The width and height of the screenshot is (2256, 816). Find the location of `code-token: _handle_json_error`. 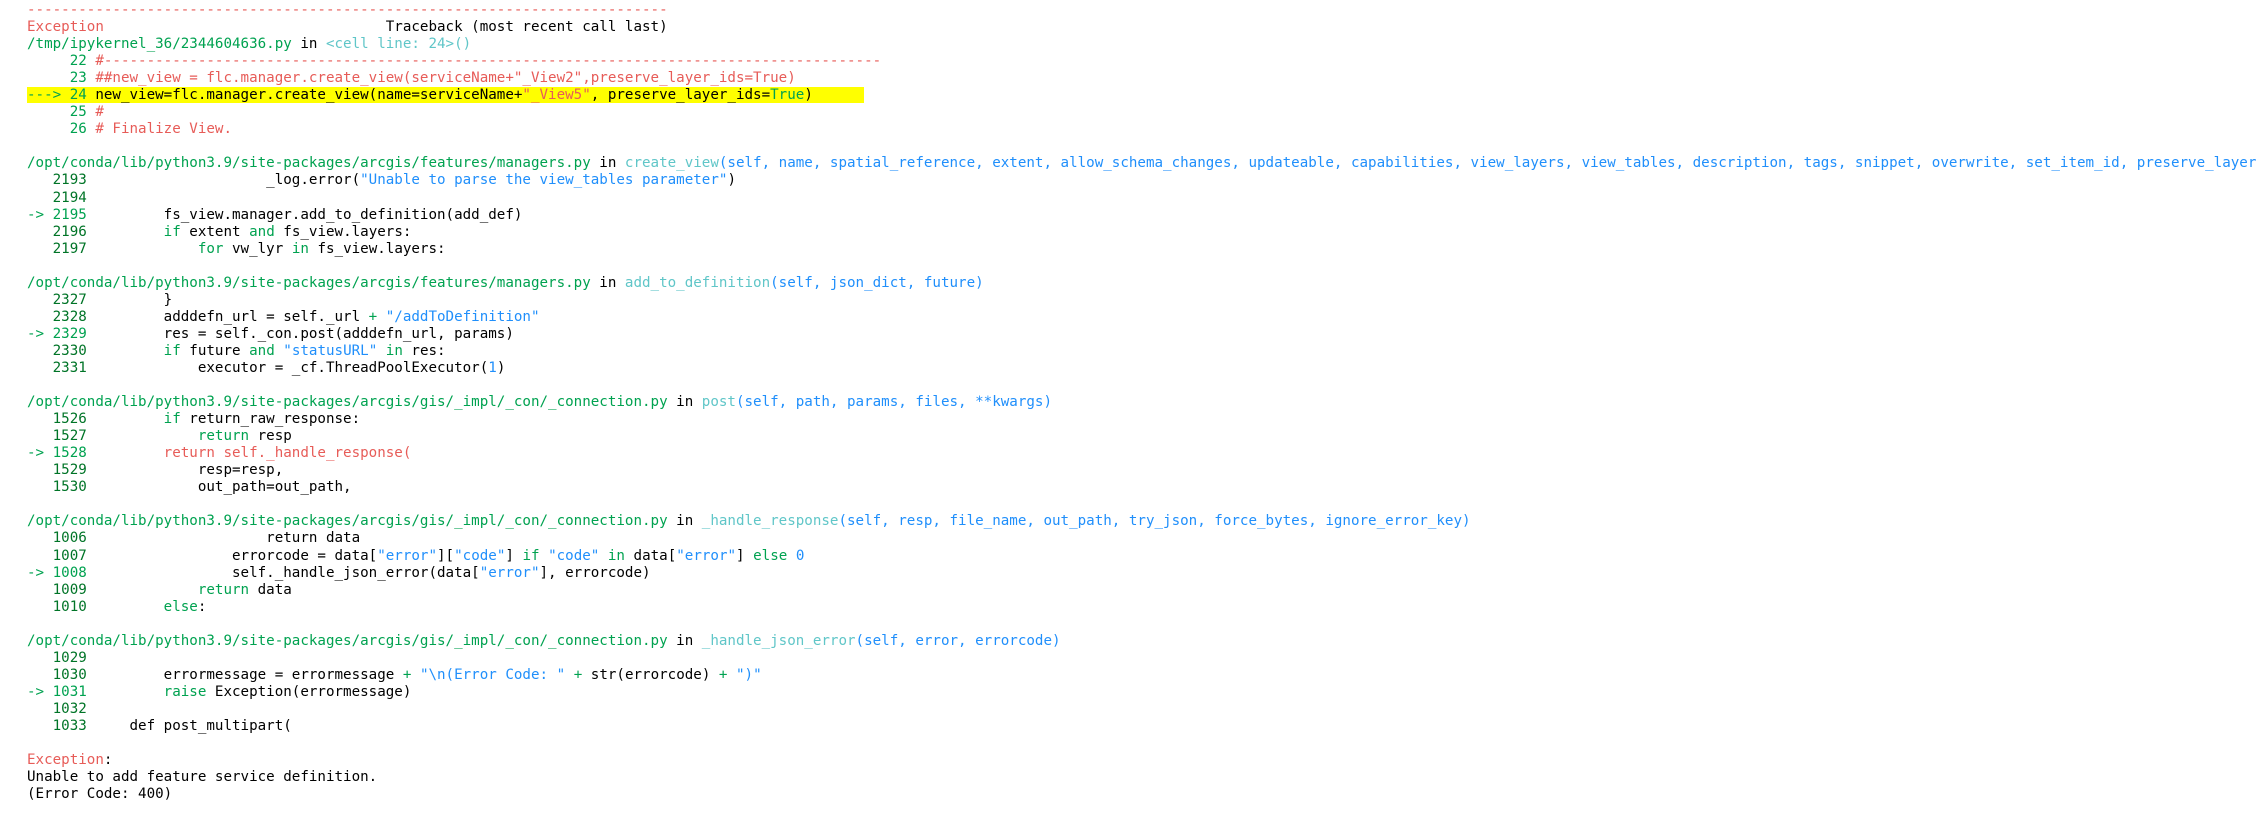

code-token: _handle_json_error is located at coordinates (778, 640).